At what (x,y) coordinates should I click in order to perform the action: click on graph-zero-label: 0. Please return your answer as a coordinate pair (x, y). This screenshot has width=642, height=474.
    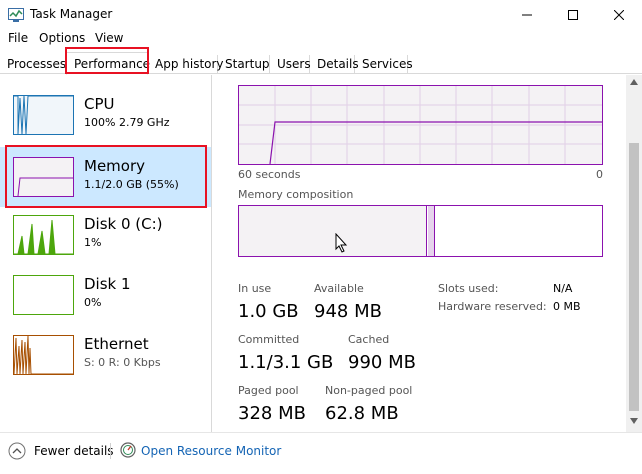
    Looking at the image, I should click on (599, 174).